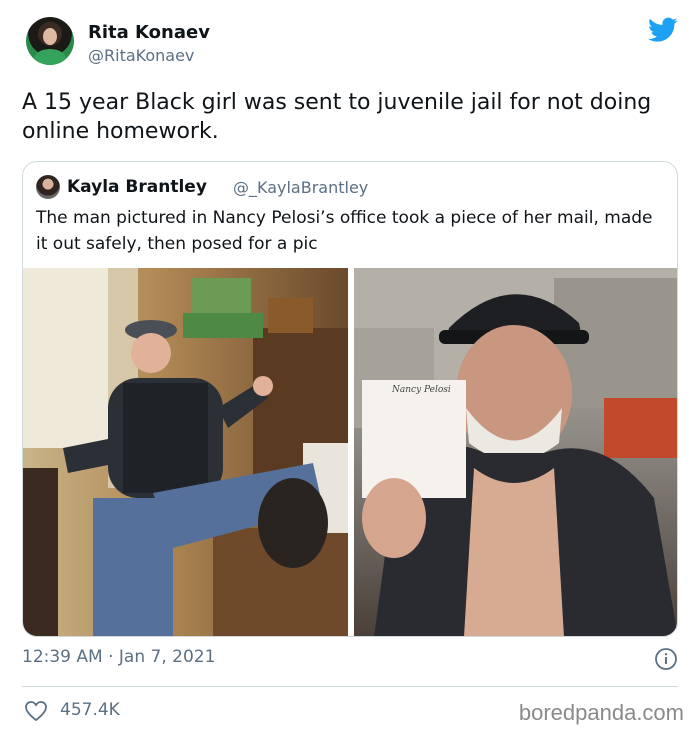 Image resolution: width=700 pixels, height=738 pixels. I want to click on divider, so click(350, 686).